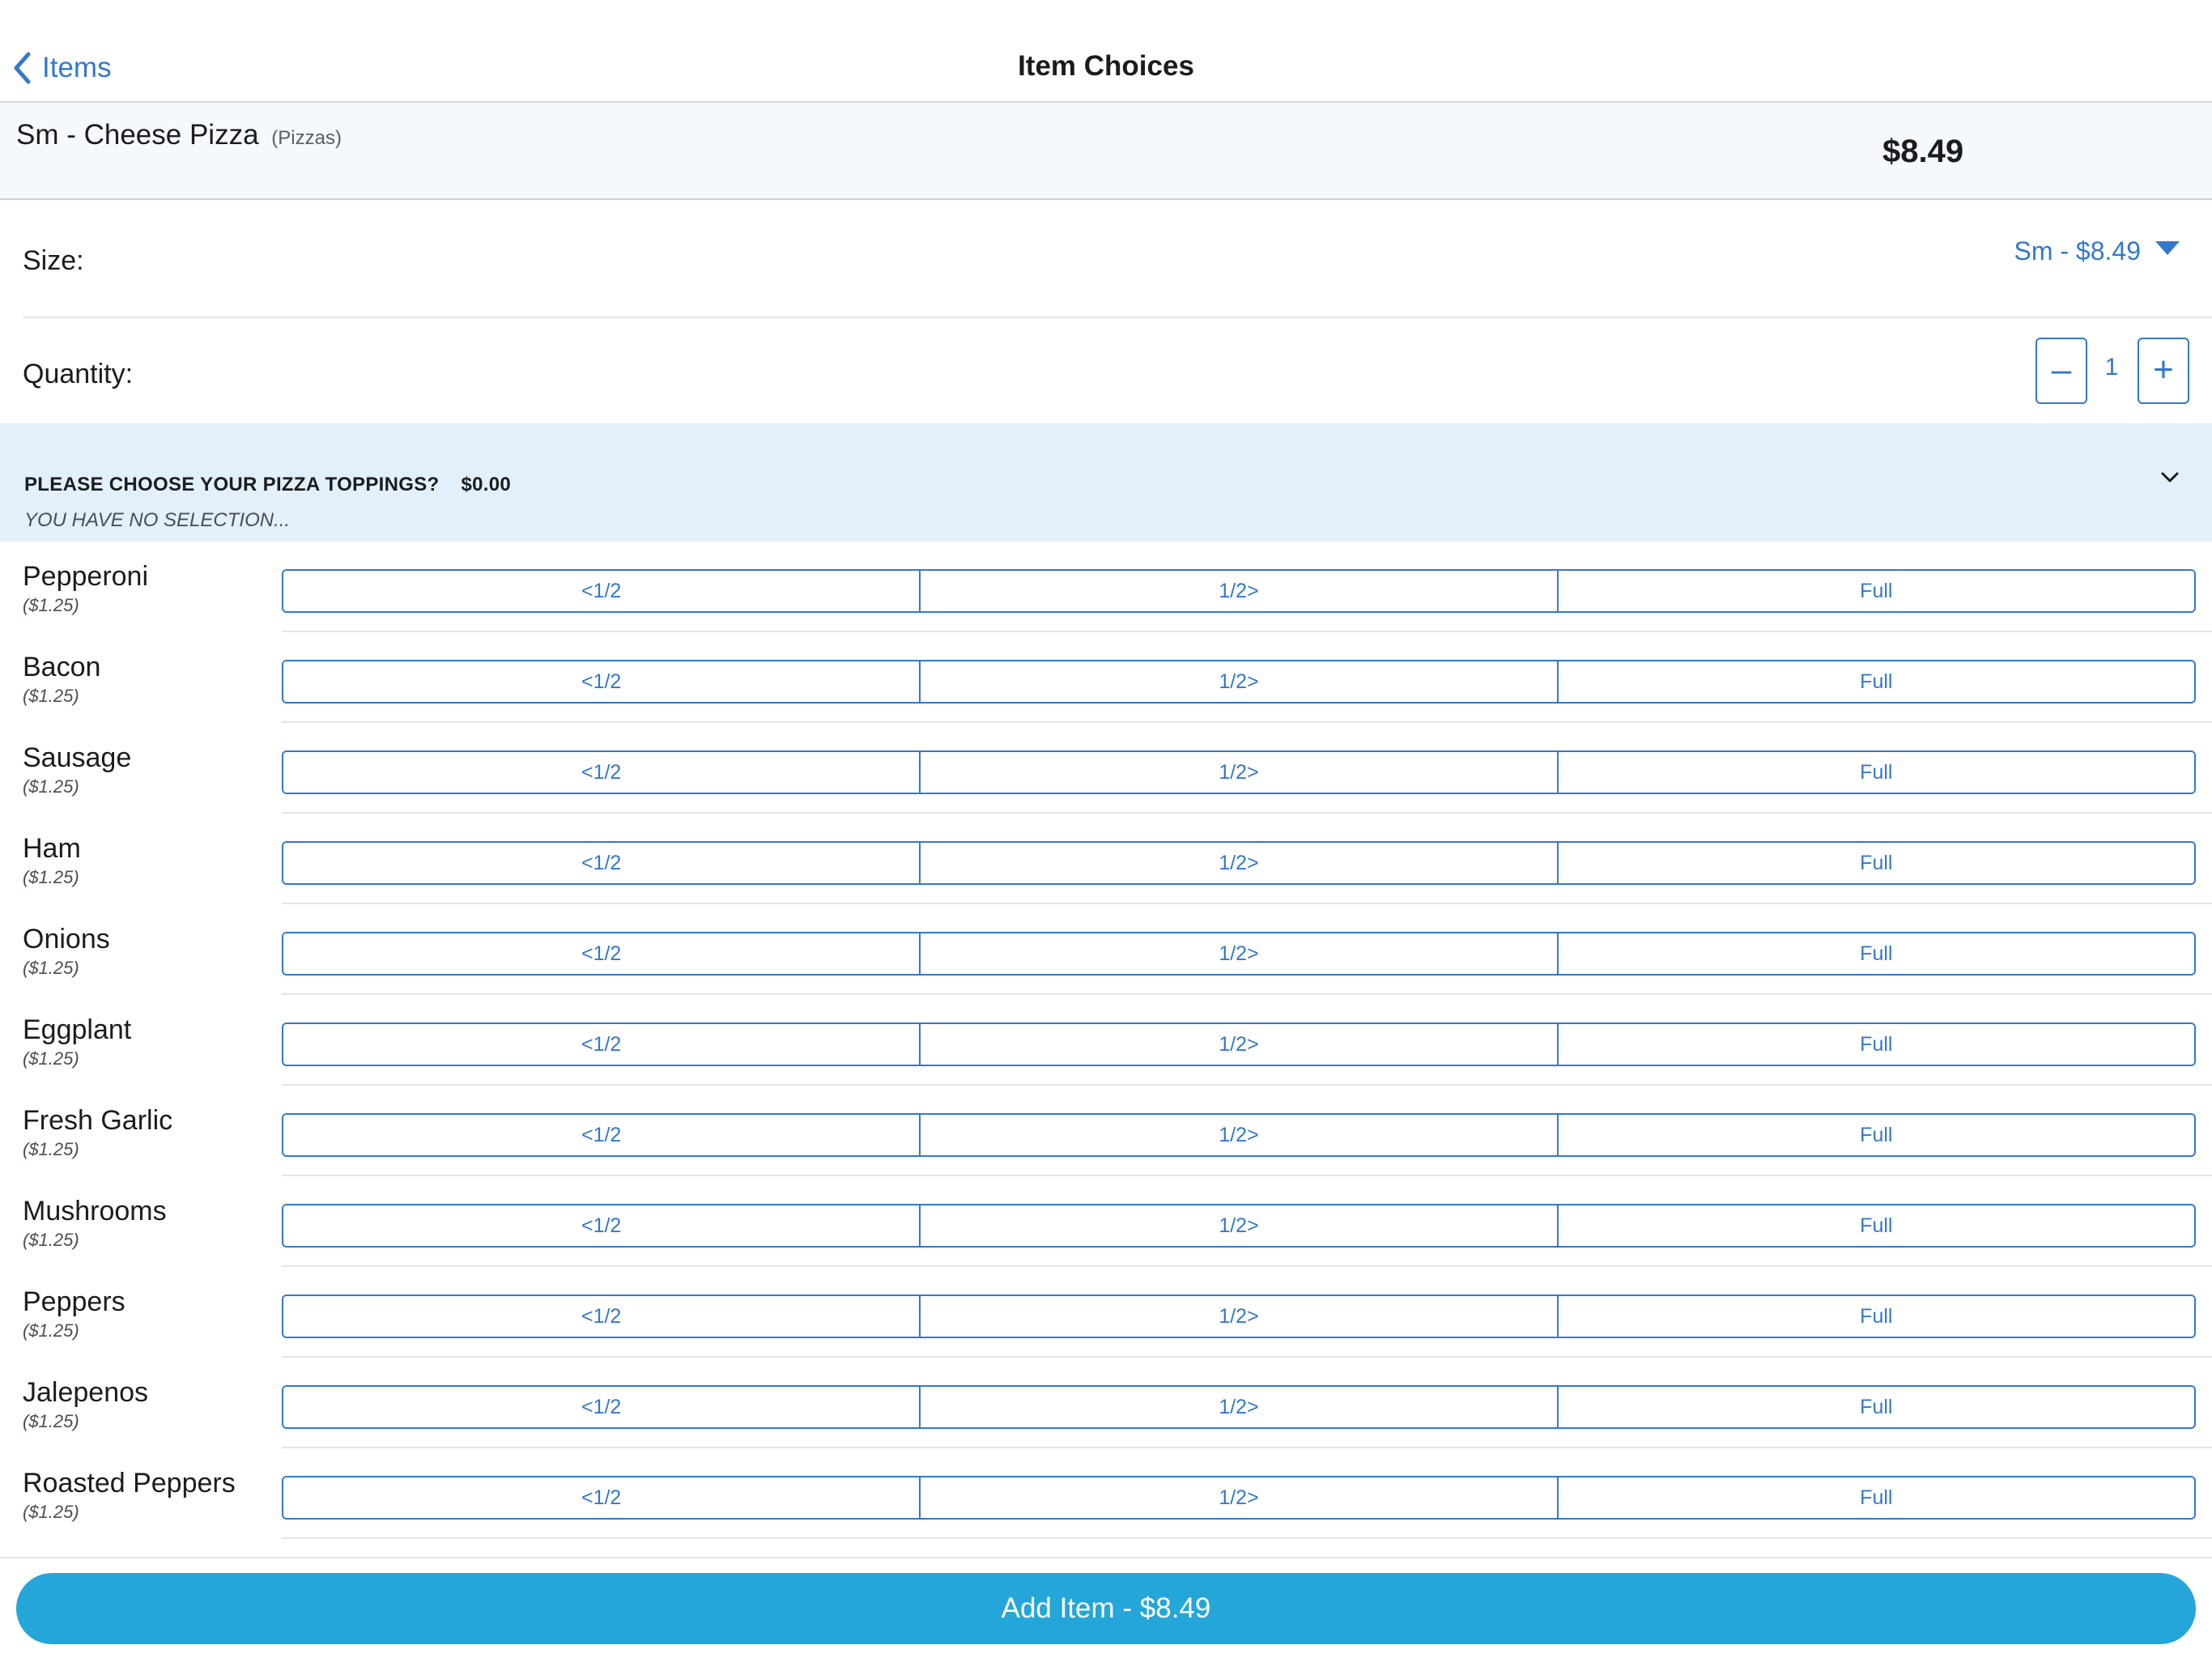  I want to click on quantity-value: 1, so click(2112, 367).